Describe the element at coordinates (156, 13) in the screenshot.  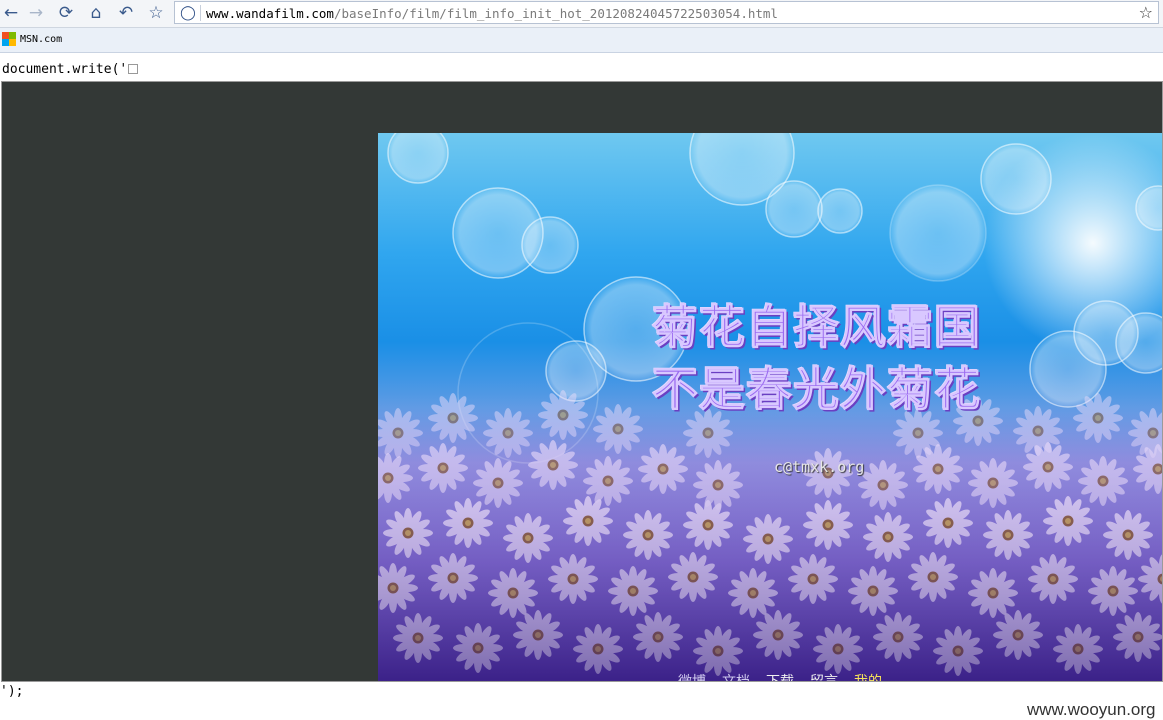
I see `star-icon: ☆` at that location.